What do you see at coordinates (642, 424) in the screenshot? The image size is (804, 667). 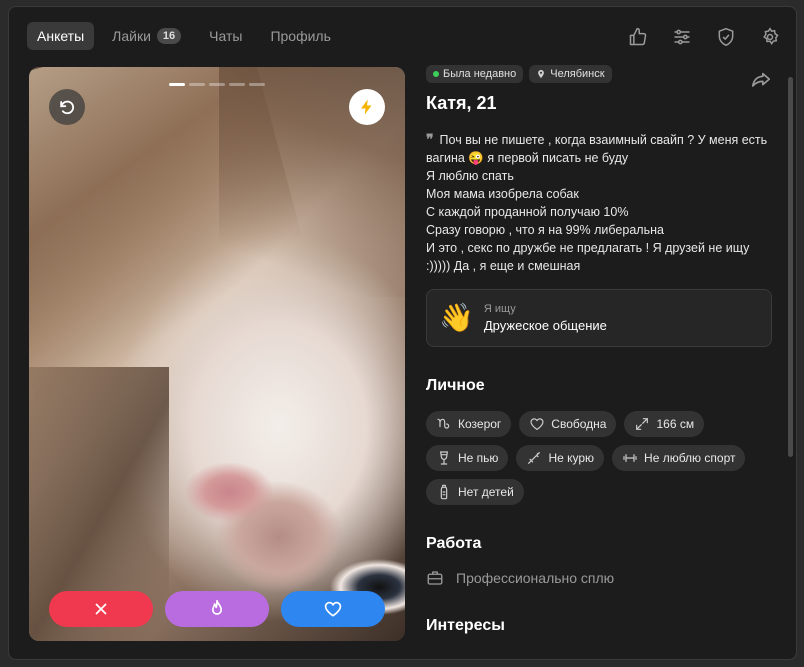 I see `expand-icon` at bounding box center [642, 424].